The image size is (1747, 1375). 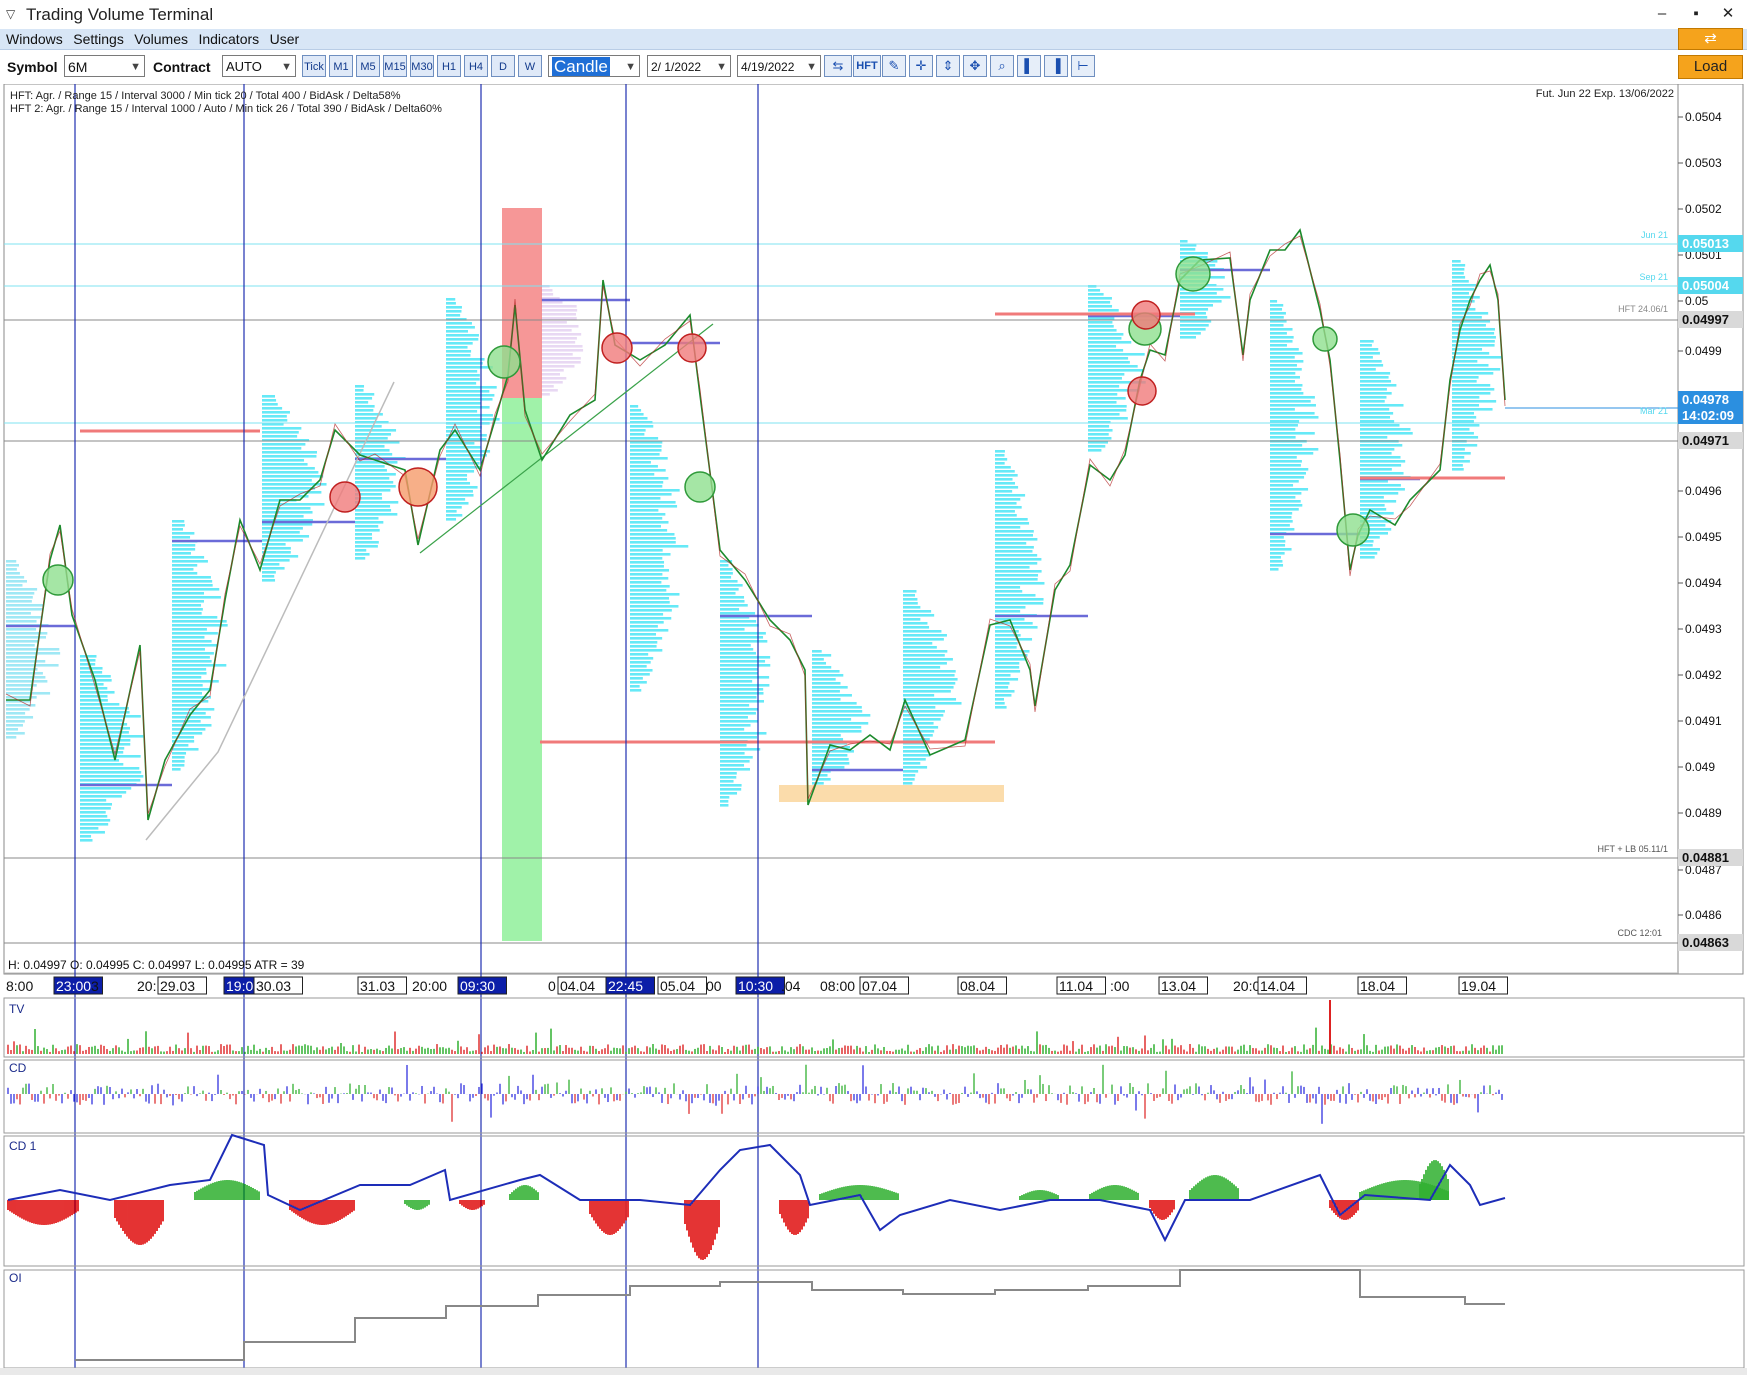 I want to click on tf-h1-button: H1, so click(x=449, y=66).